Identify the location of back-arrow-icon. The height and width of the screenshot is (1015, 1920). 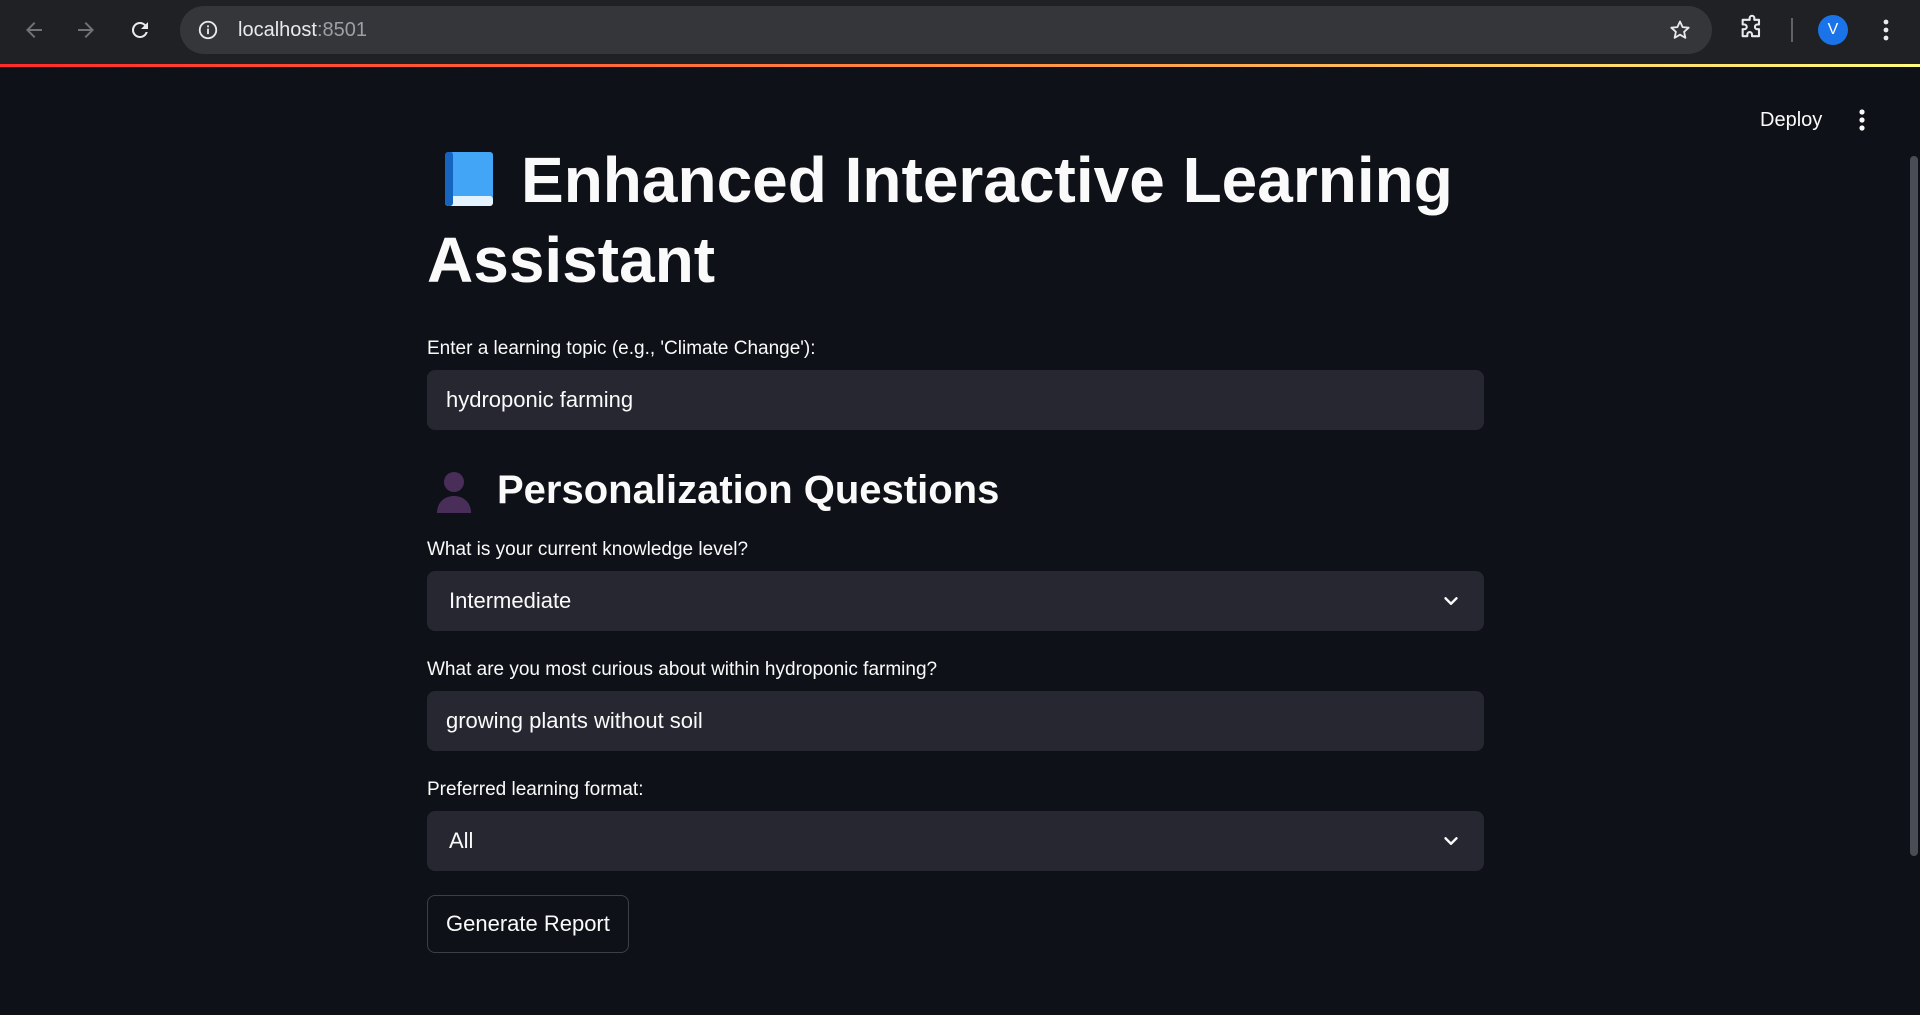
(34, 30).